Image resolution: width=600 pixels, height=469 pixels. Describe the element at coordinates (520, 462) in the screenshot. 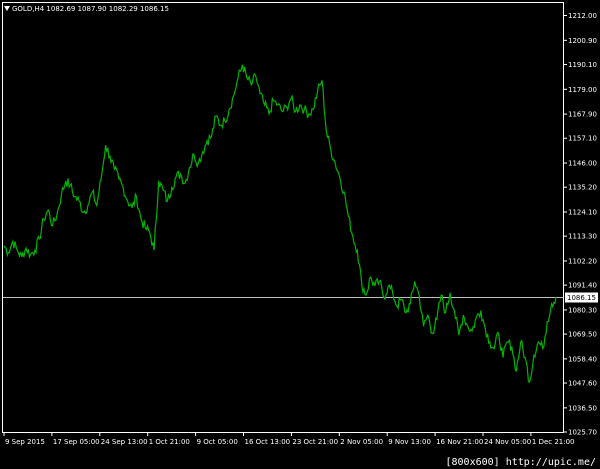

I see `watermark-text: [800x600] http://upic.me/` at that location.